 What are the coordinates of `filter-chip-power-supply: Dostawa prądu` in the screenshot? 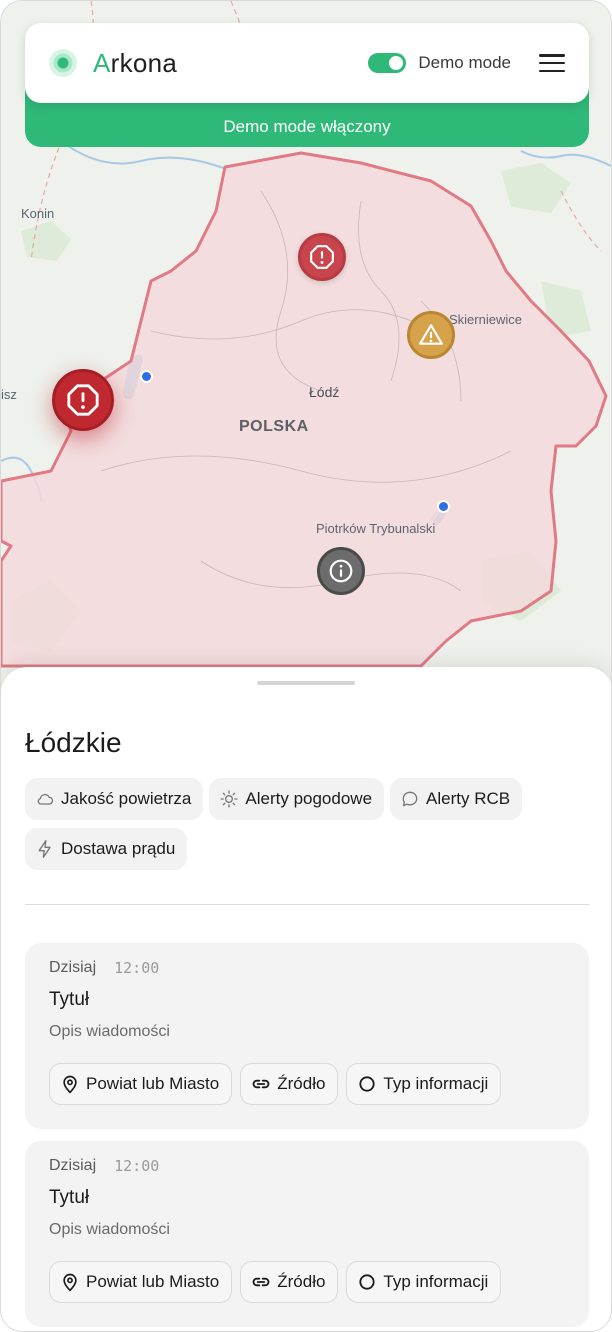 It's located at (106, 849).